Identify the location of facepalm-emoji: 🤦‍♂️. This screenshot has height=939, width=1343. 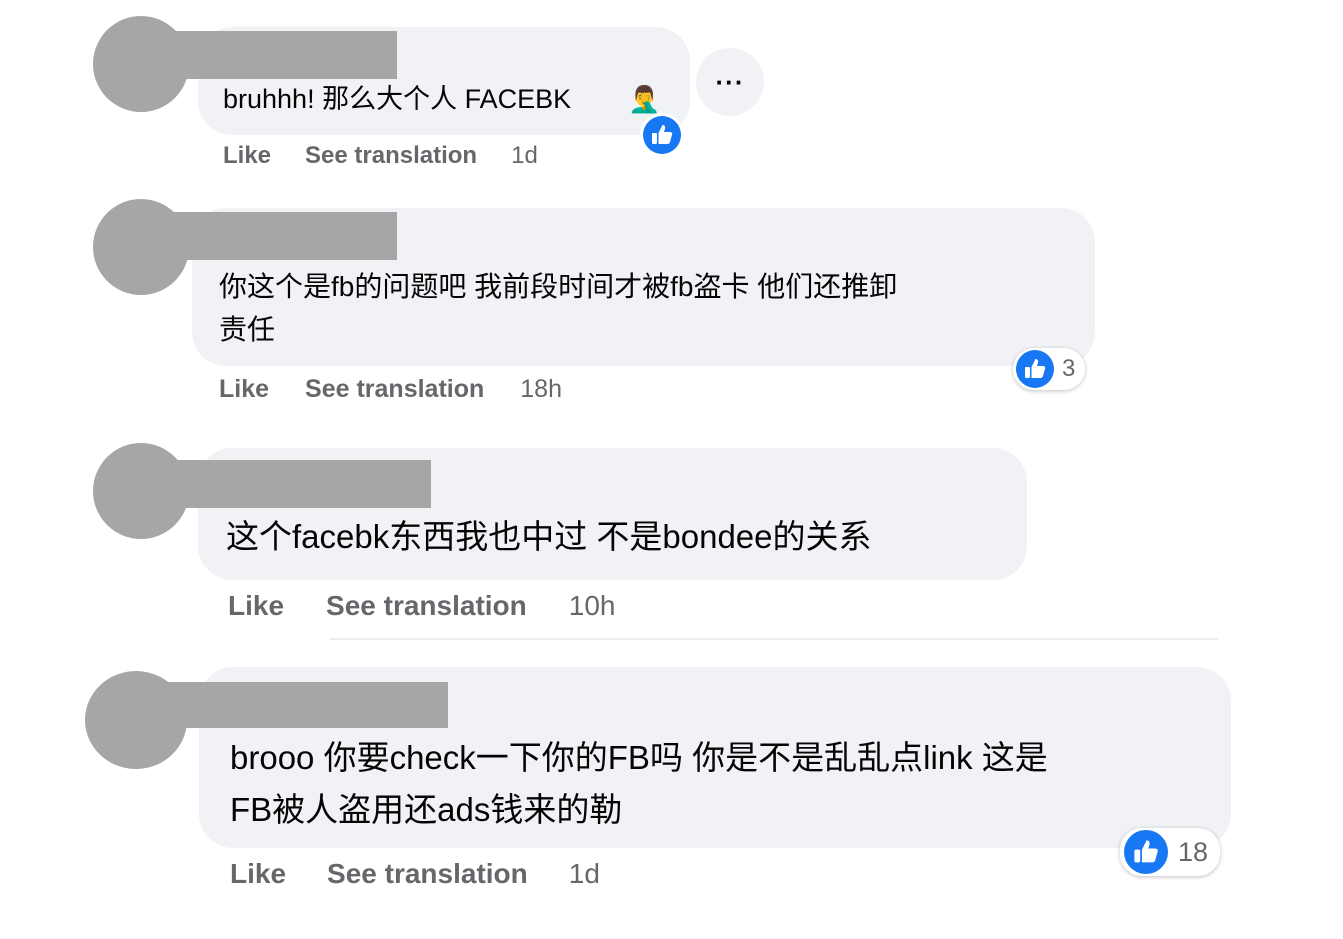
(644, 99).